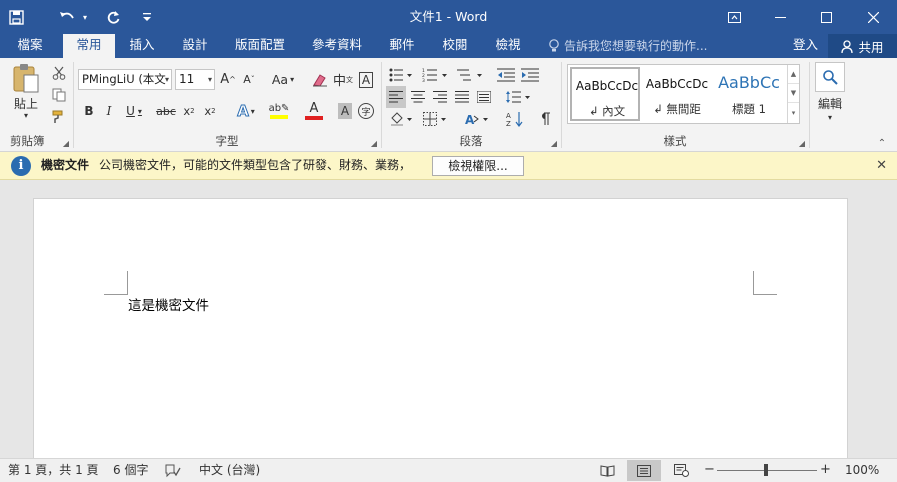  I want to click on tab-mailings: 郵件, so click(402, 46).